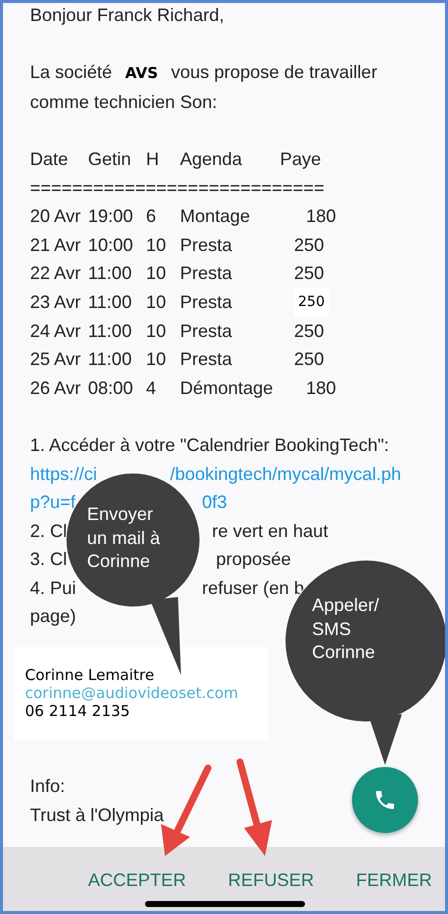 This screenshot has width=448, height=914. Describe the element at coordinates (56, 274) in the screenshot. I see `table-cell-text: 22 Avr` at that location.